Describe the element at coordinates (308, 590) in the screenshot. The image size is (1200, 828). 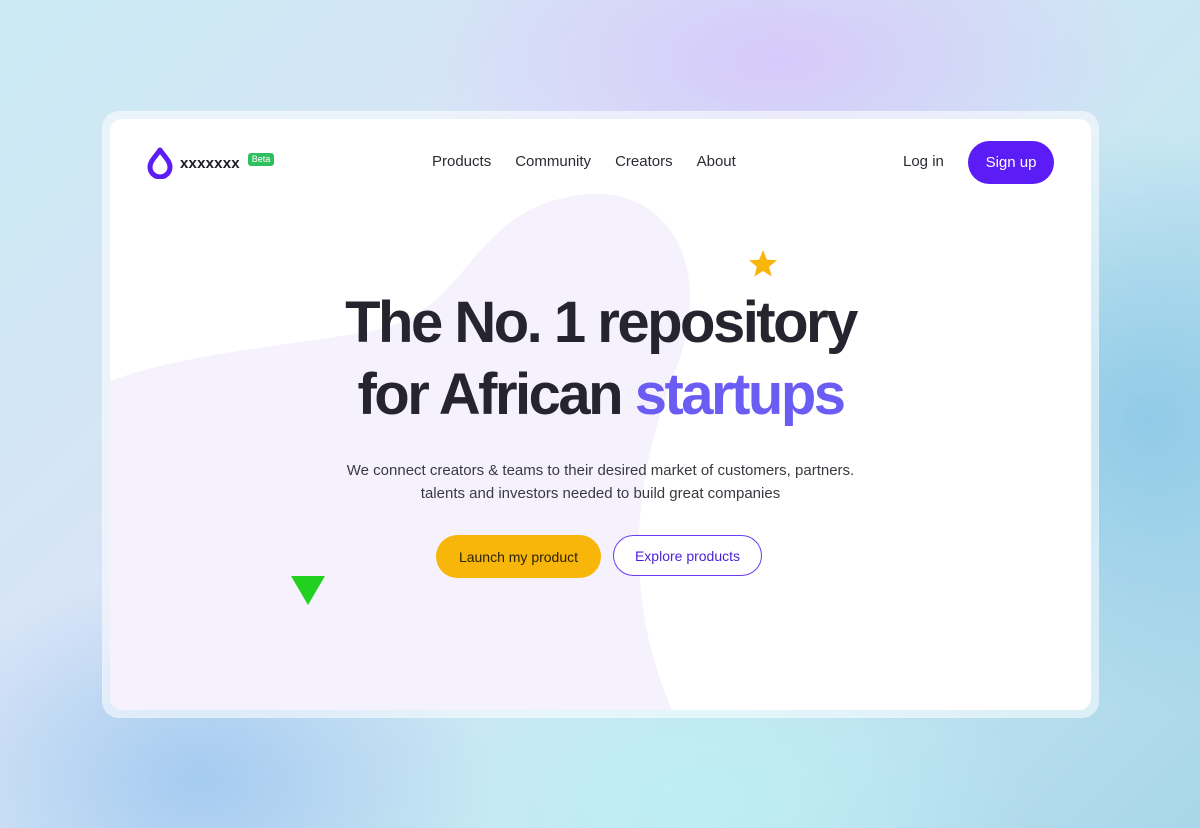
I see `triangle-icon` at that location.